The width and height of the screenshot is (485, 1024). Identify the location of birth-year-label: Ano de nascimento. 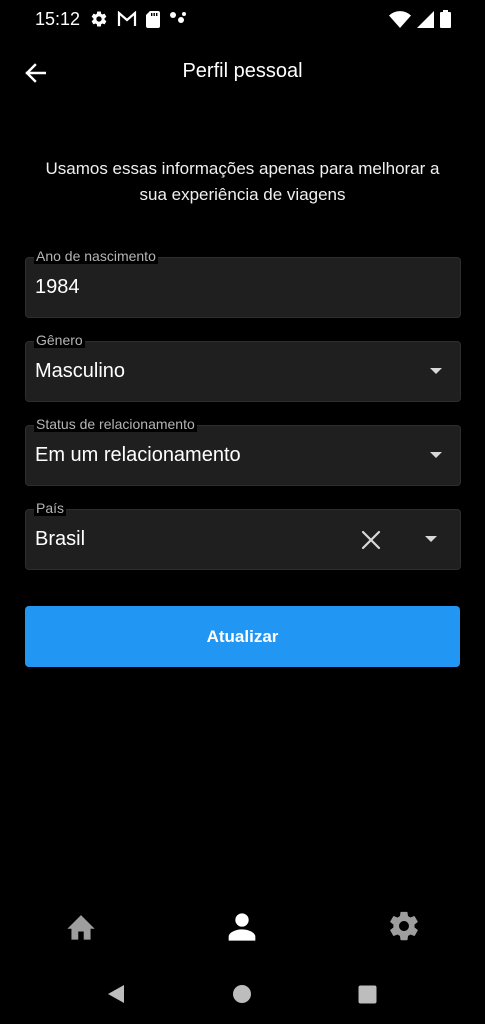
(96, 256).